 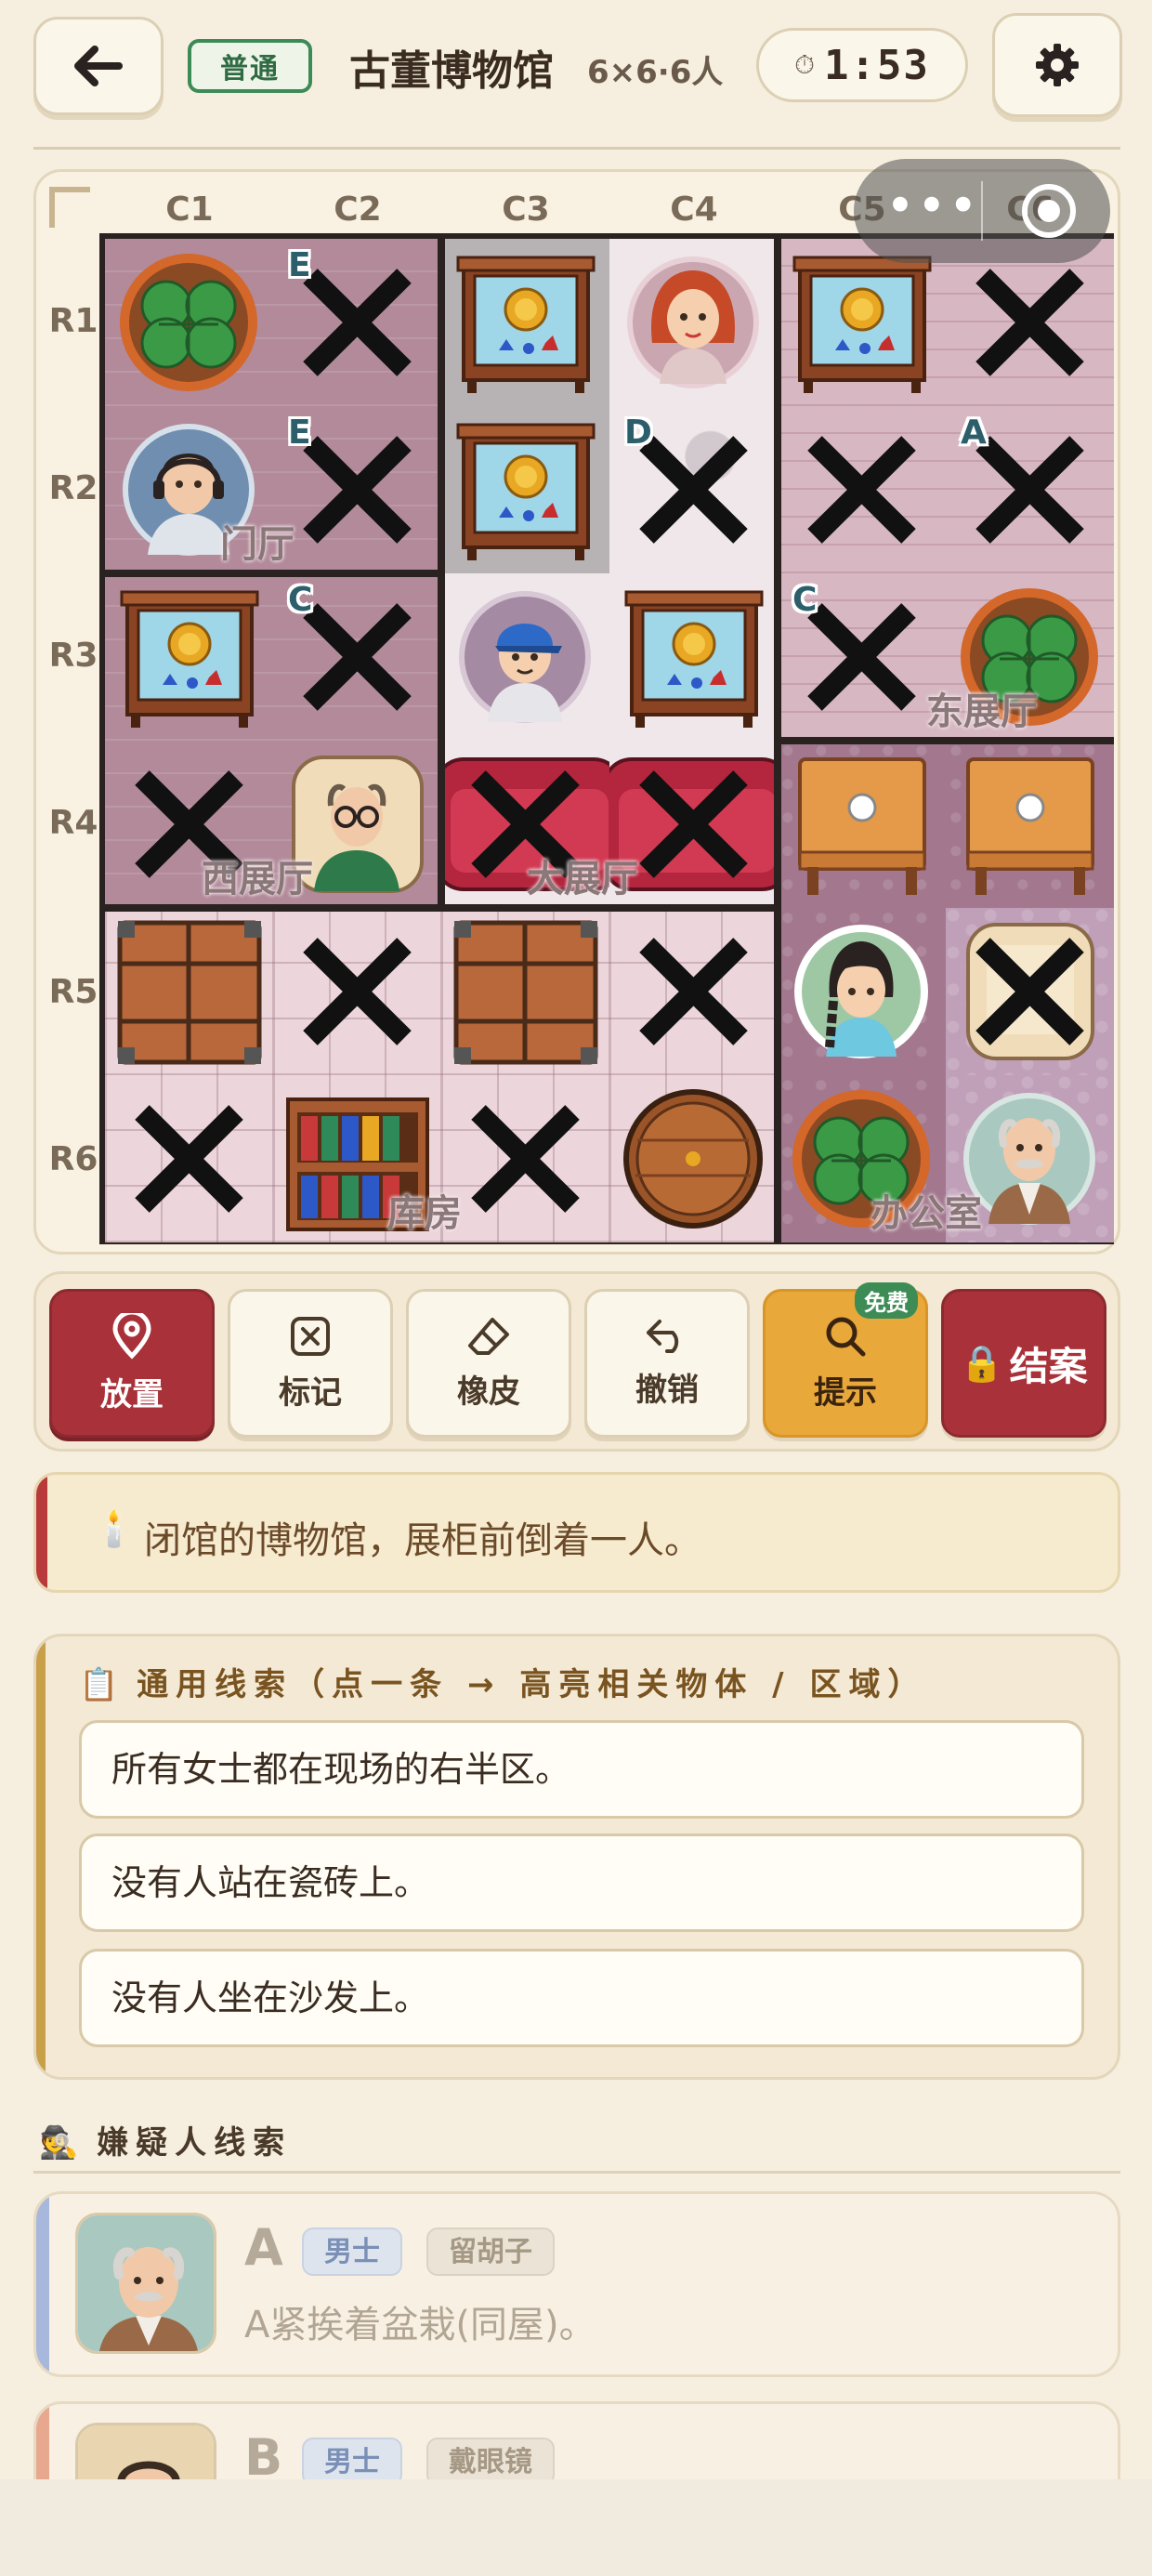 What do you see at coordinates (1049, 211) in the screenshot?
I see `close-target-icon` at bounding box center [1049, 211].